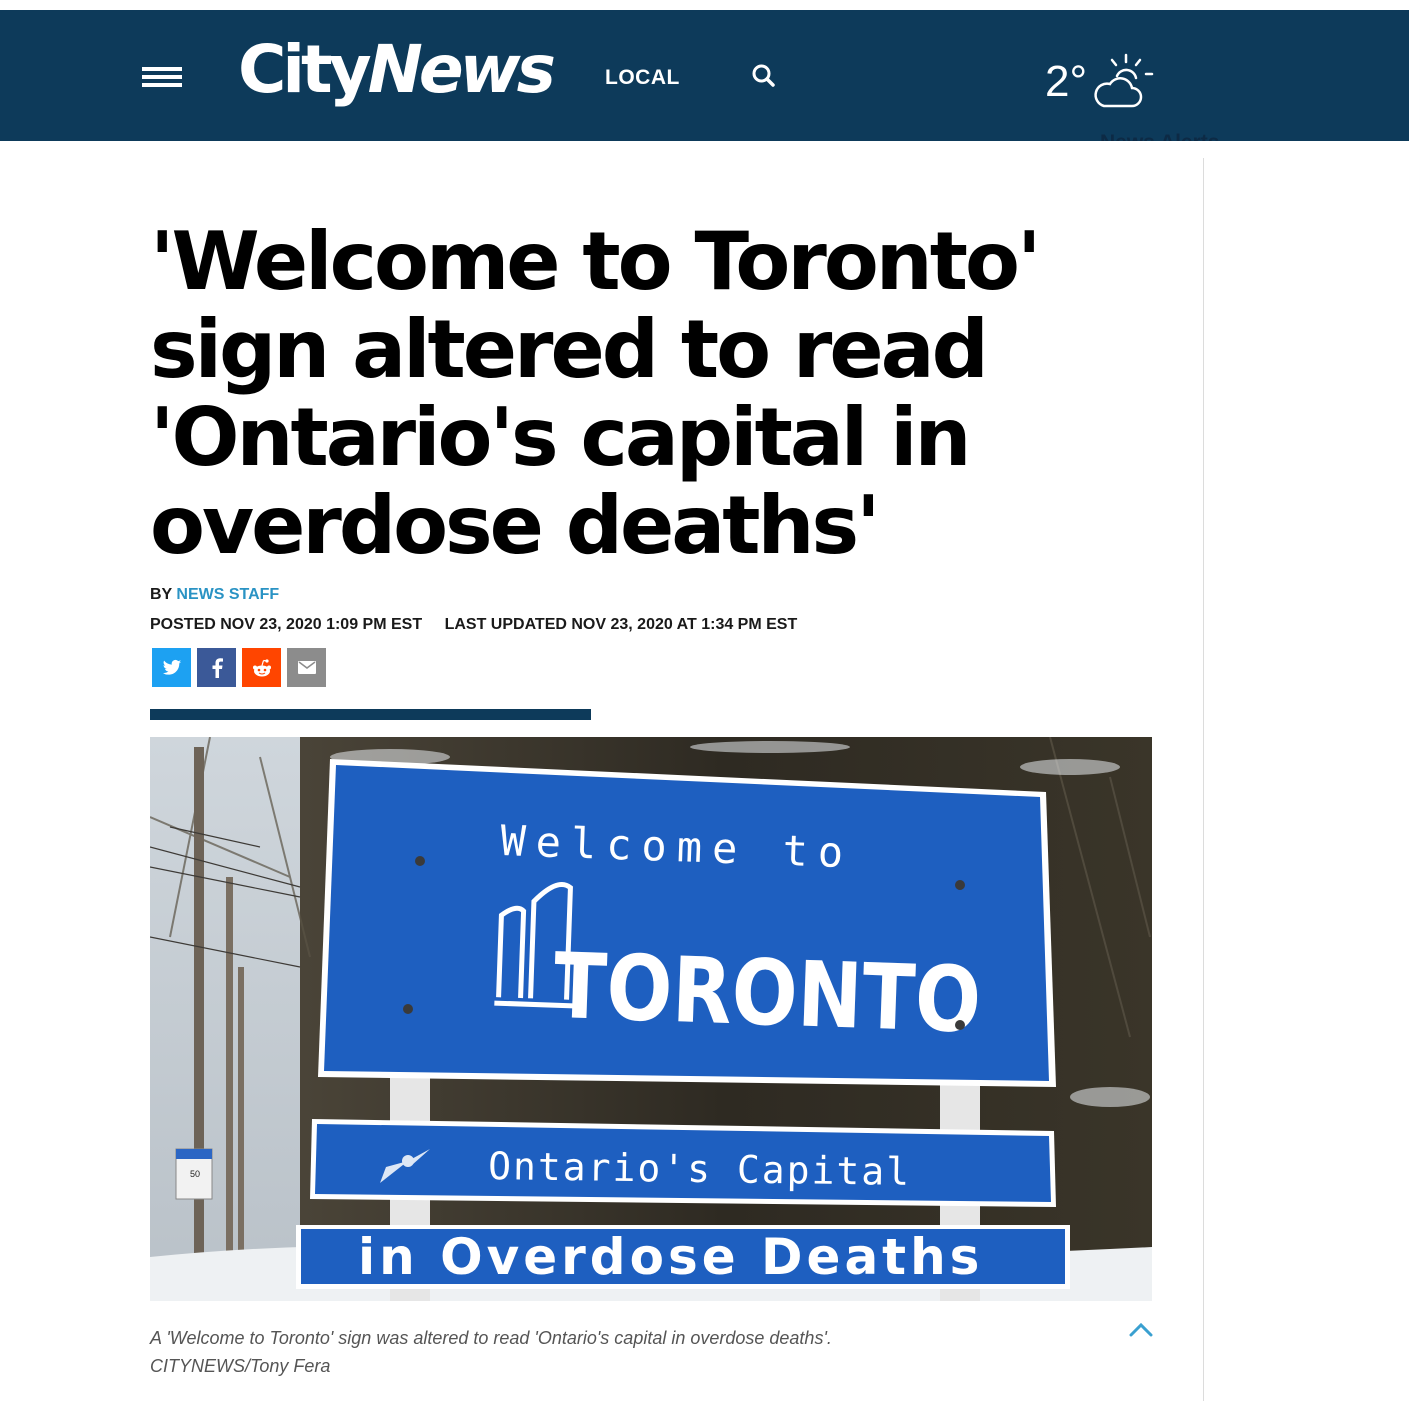 The image size is (1409, 1401). I want to click on author-link: NEWS STAFF, so click(227, 594).